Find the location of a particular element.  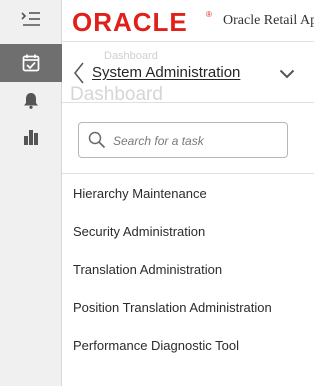

app-header: ORACLE ® Oracle Retail Ap is located at coordinates (188, 21).